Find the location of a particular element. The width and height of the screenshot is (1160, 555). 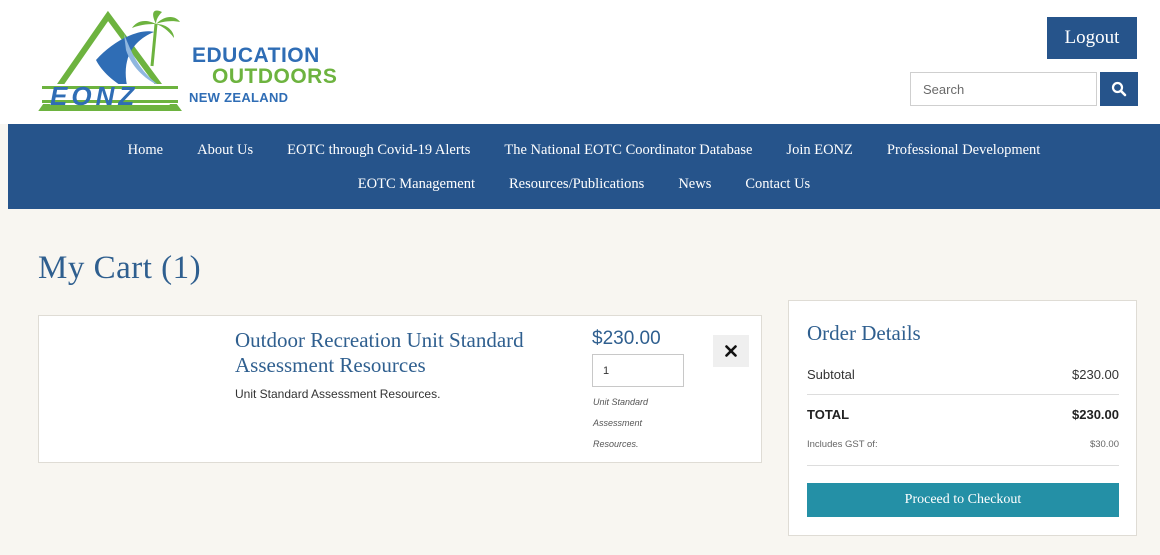

logo-line-outdoors: OUTDOORS is located at coordinates (275, 76).